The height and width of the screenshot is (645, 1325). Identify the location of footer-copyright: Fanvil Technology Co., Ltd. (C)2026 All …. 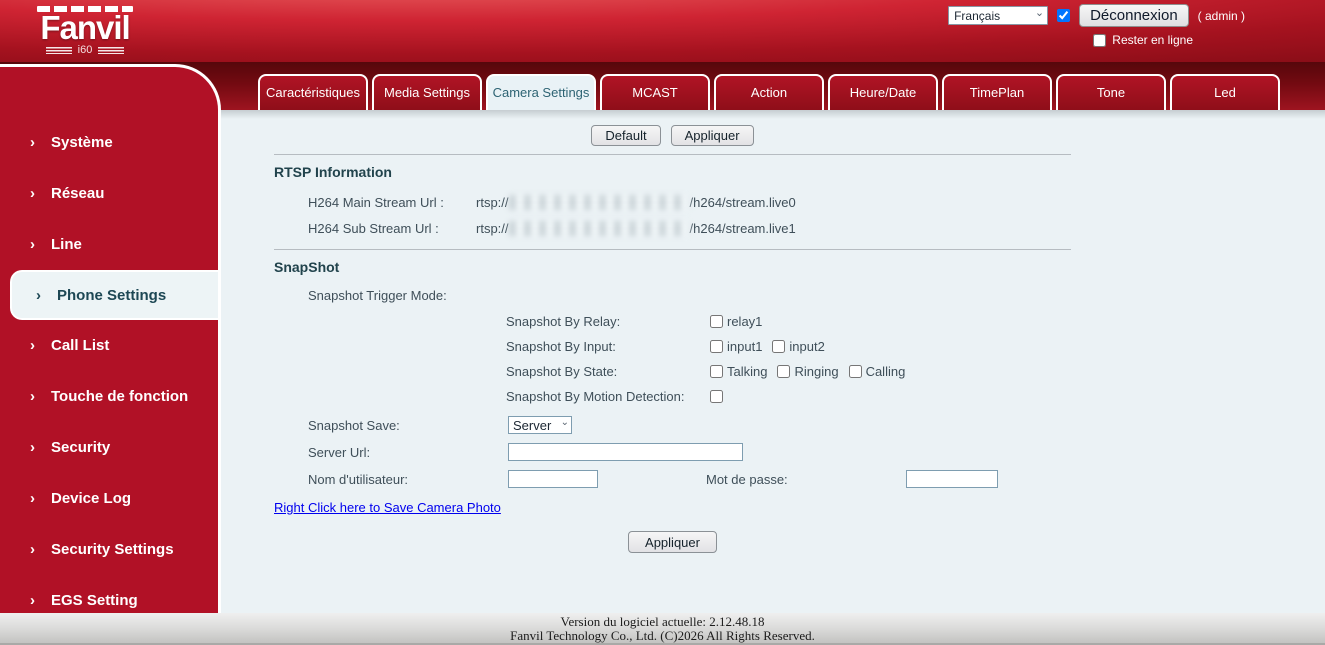
(662, 635).